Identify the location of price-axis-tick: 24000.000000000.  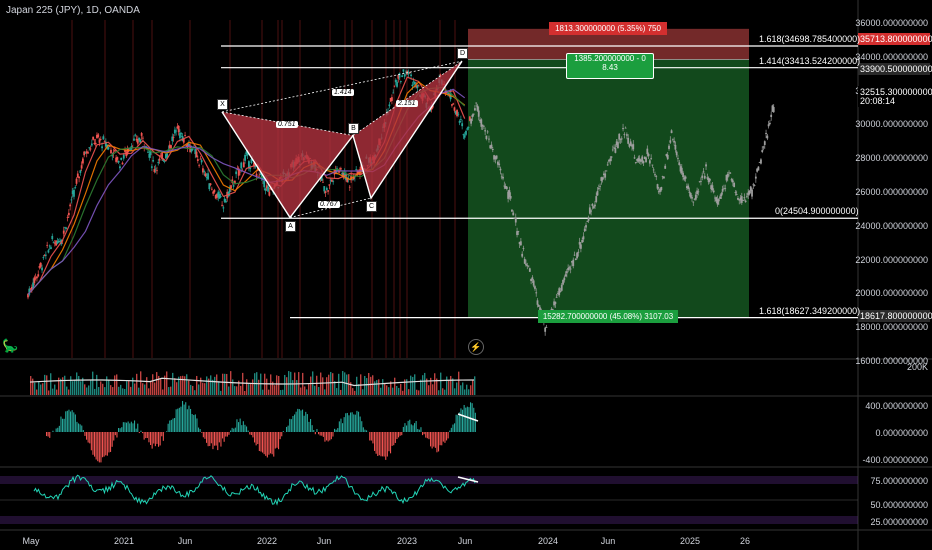
(891, 225).